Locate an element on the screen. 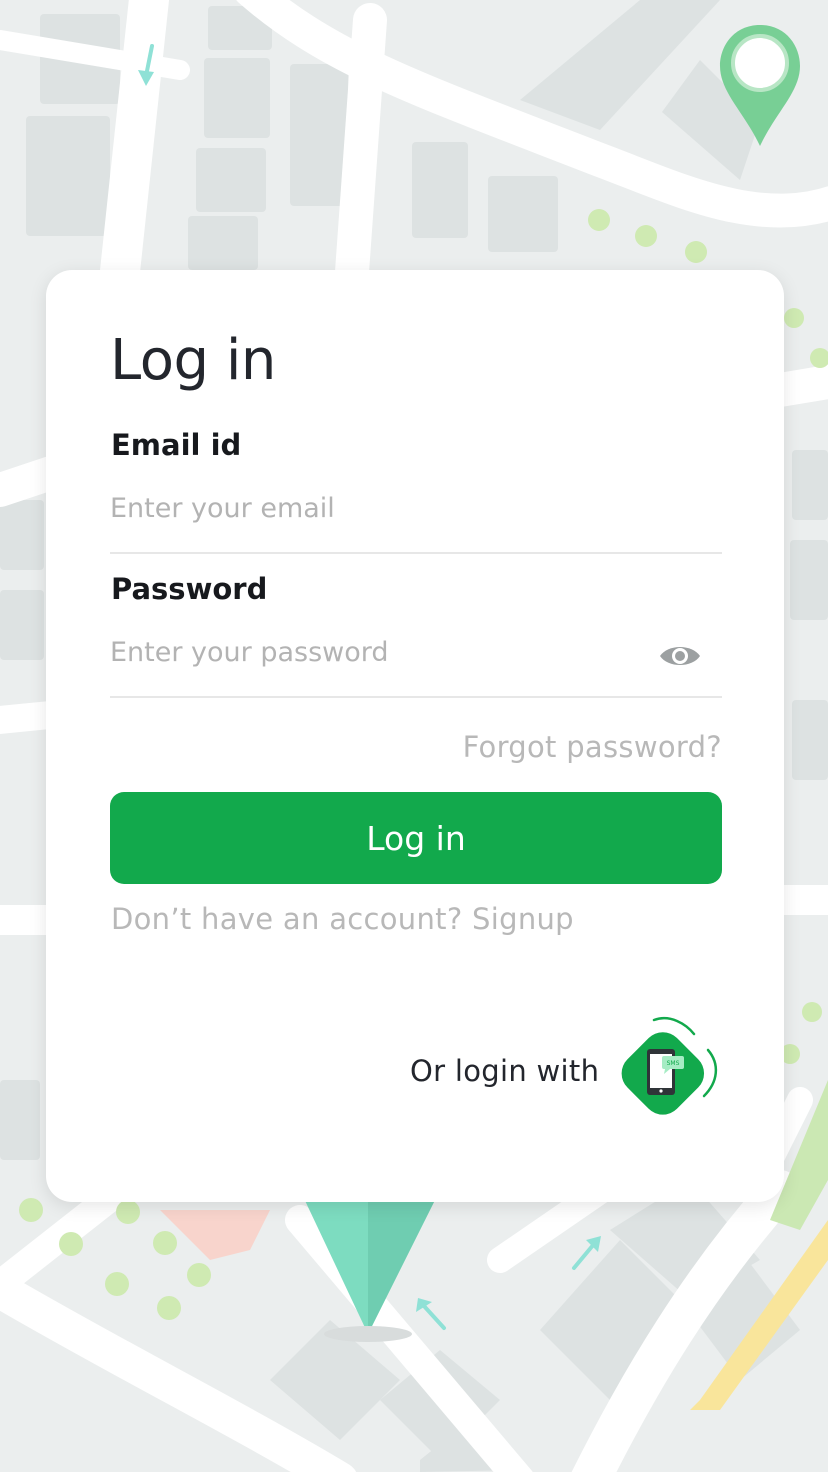 Image resolution: width=828 pixels, height=1472 pixels. alt-login-label: Or login with is located at coordinates (505, 1071).